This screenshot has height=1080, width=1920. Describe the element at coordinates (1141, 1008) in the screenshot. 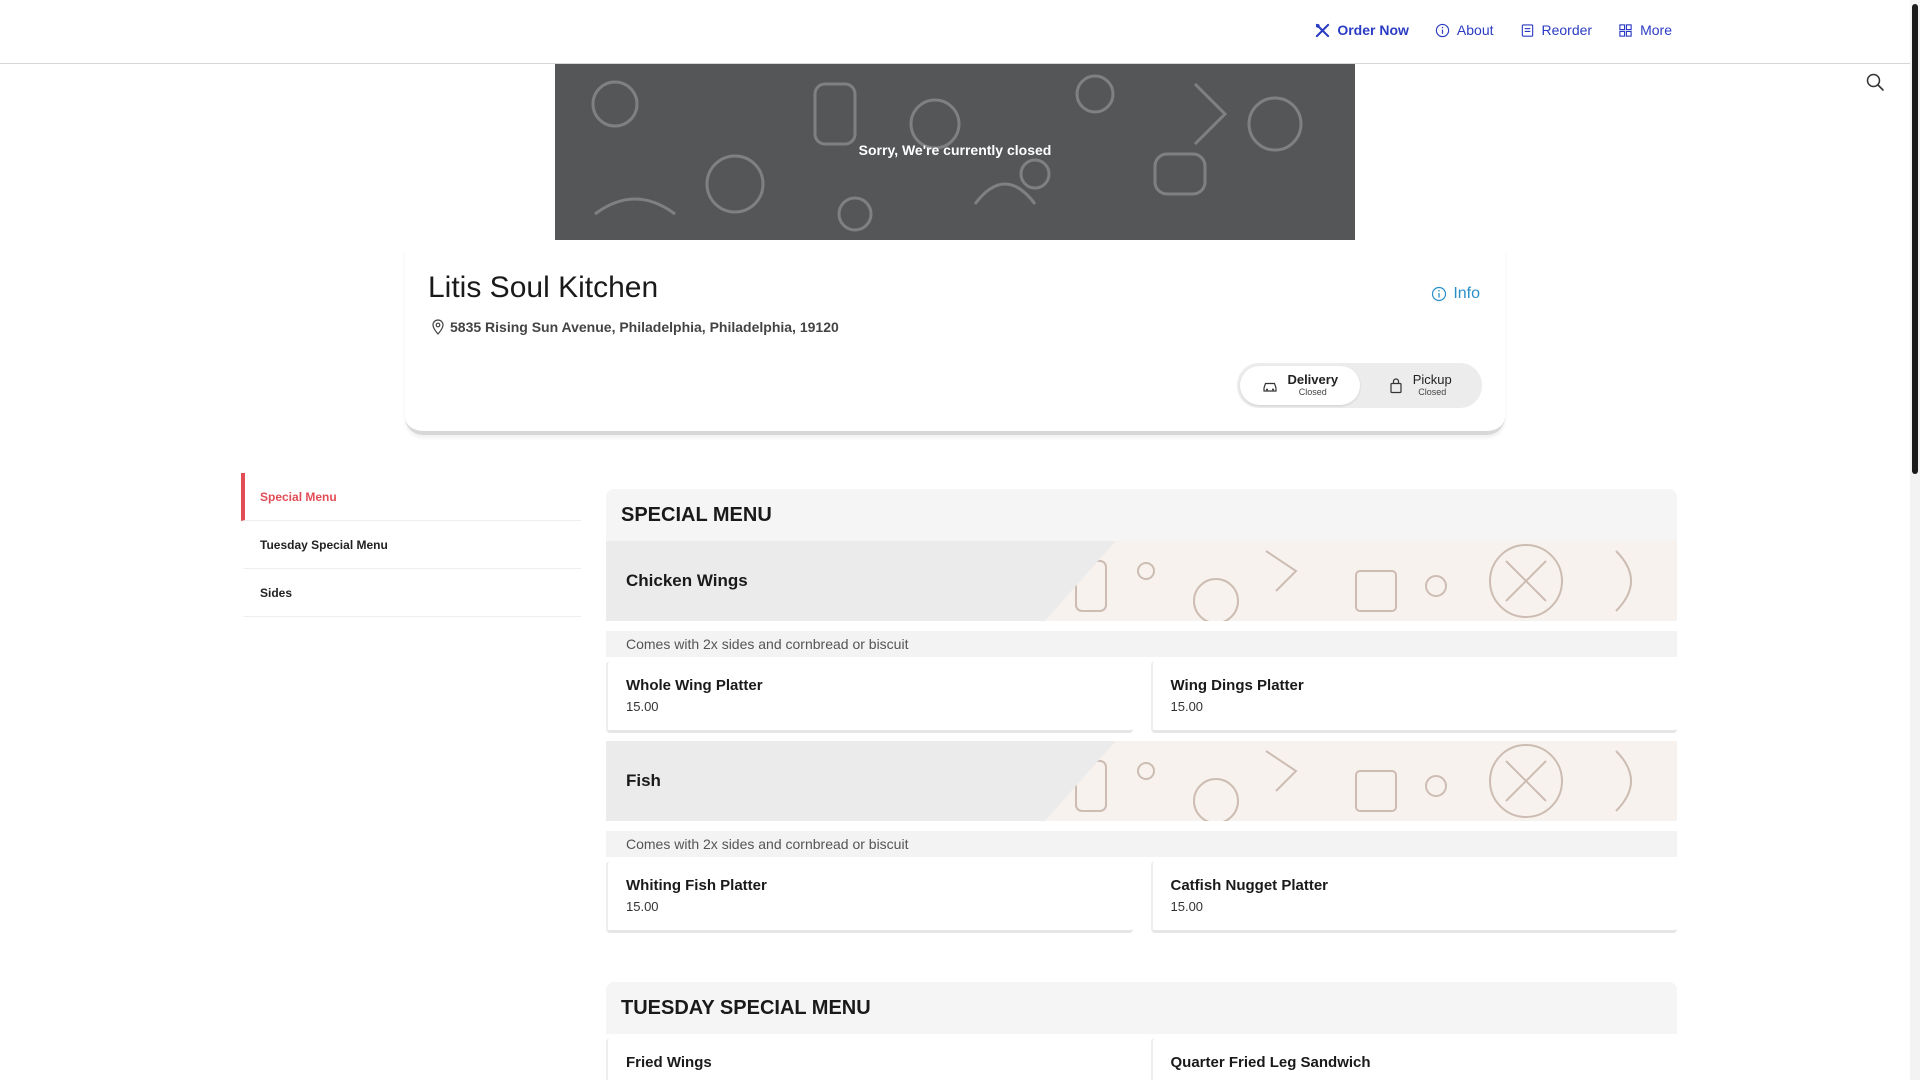

I see `section-title-tuesday-special-menu: TUESDAY SPECIAL MENU` at that location.